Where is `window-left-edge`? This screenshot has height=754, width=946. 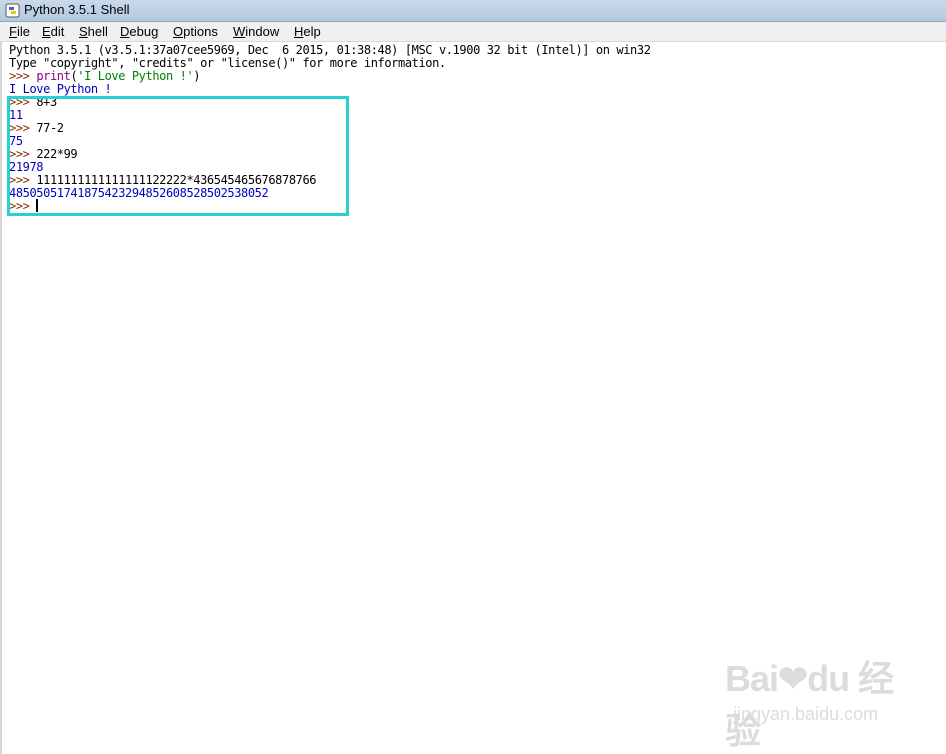
window-left-edge is located at coordinates (1, 398).